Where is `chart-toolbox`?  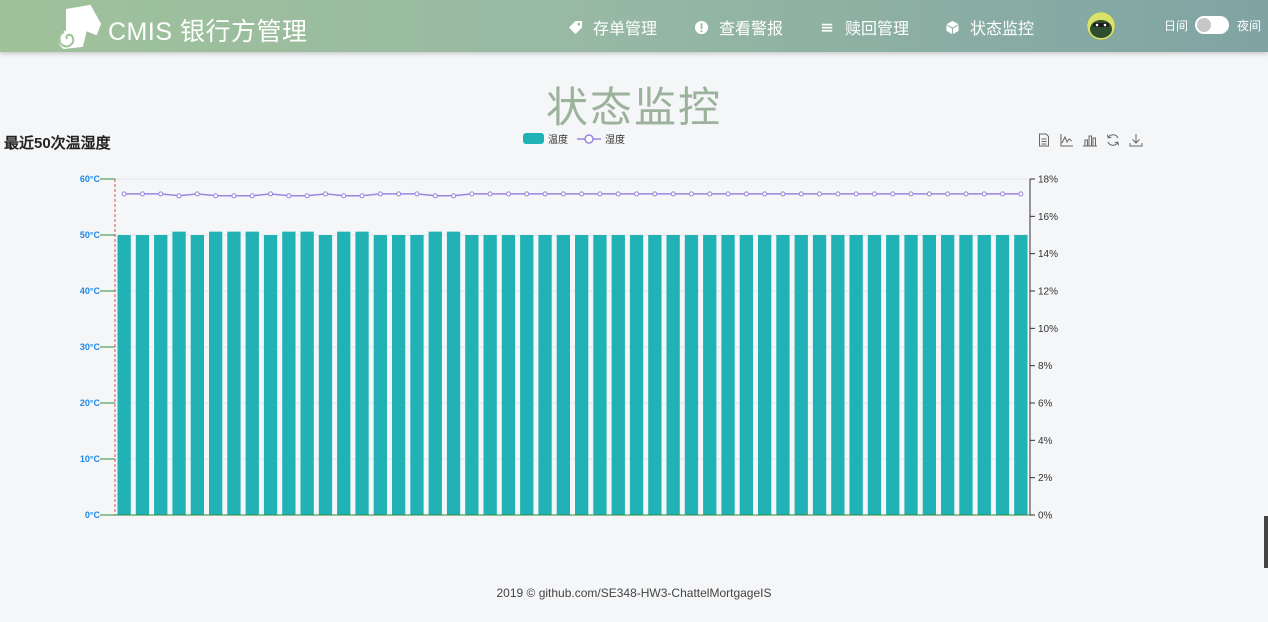
chart-toolbox is located at coordinates (1090, 140).